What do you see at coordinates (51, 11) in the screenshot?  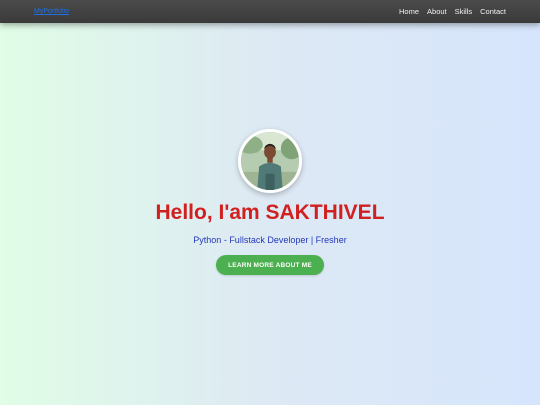 I see `brand-link: MyPortfolio` at bounding box center [51, 11].